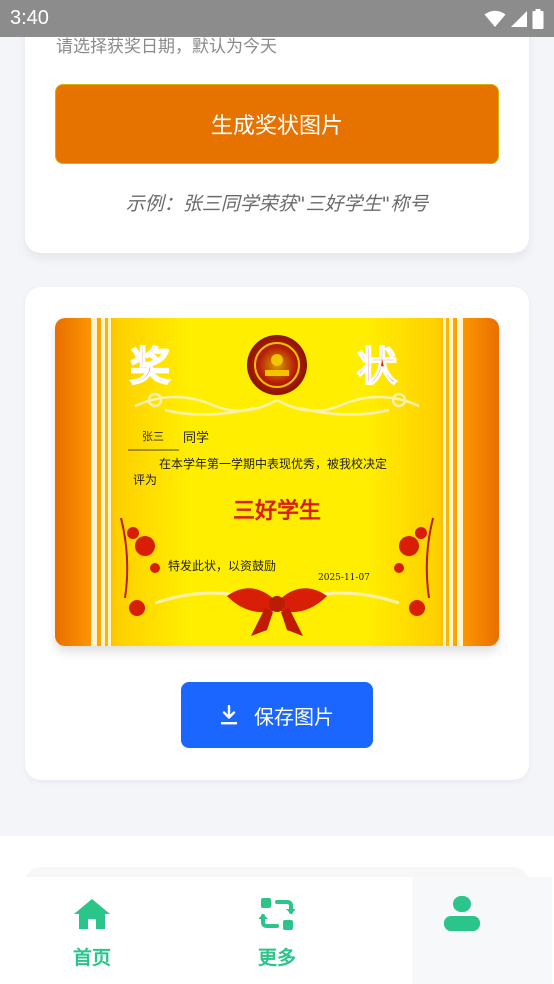 Image resolution: width=554 pixels, height=984 pixels. I want to click on refresh-icon, so click(277, 914).